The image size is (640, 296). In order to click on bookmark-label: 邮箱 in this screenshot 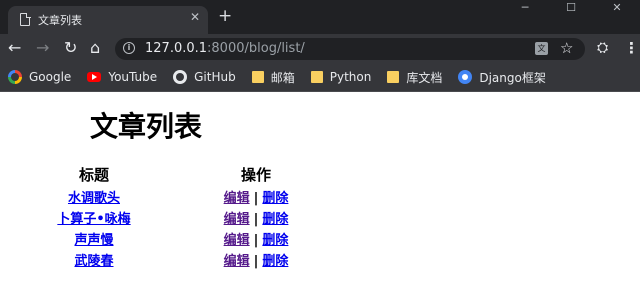, I will do `click(282, 77)`.